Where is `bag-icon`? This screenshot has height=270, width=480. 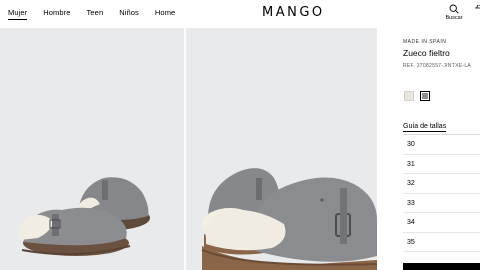
bag-icon is located at coordinates (477, 14).